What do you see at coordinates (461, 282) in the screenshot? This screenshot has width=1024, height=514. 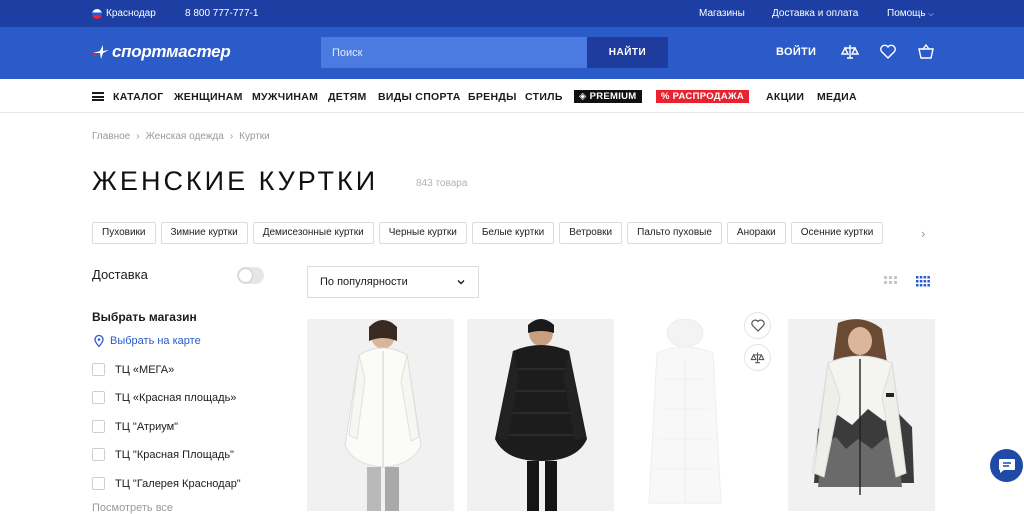 I see `chevron-down-icon` at bounding box center [461, 282].